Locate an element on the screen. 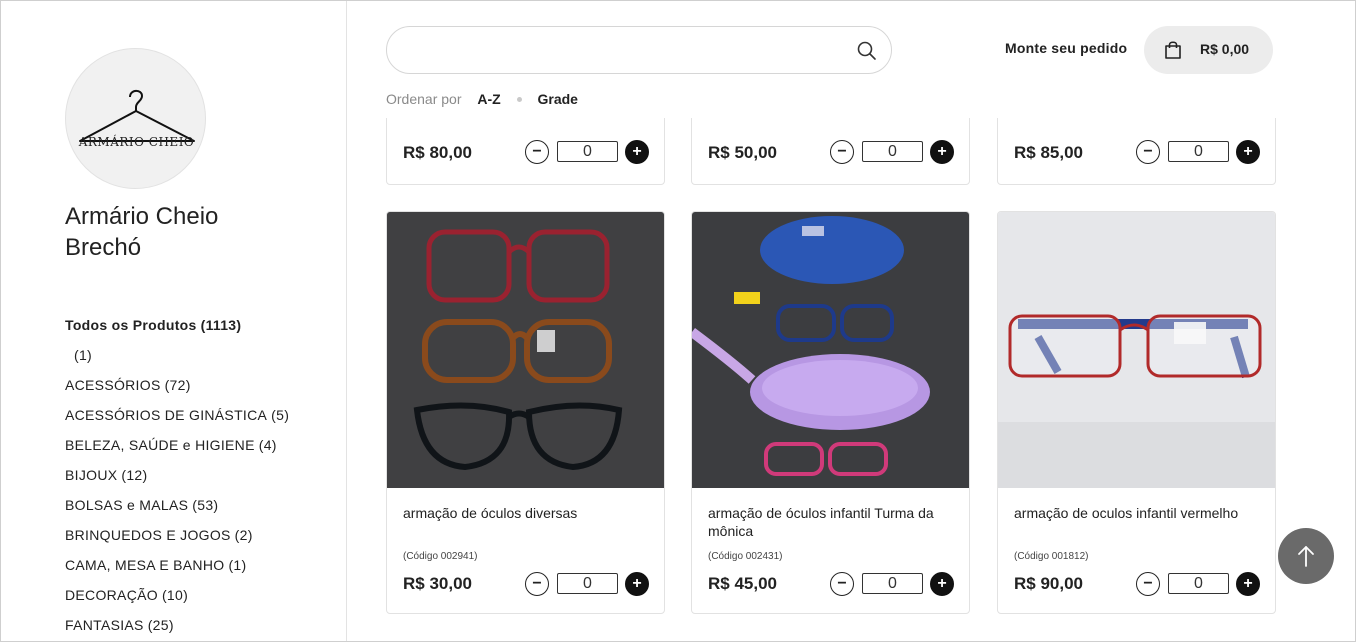 The height and width of the screenshot is (642, 1356). category-count: (72) is located at coordinates (177, 385).